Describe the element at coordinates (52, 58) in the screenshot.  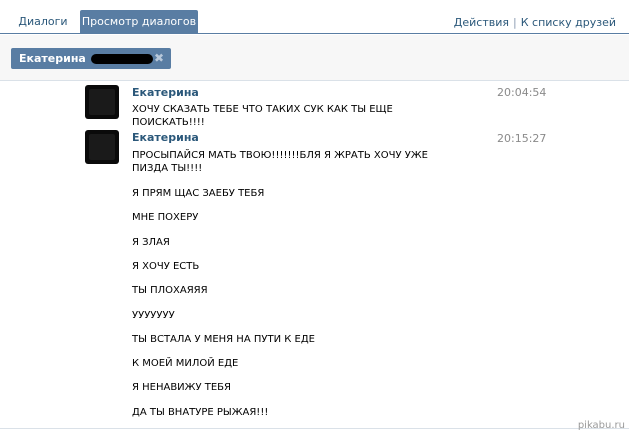
I see `participant-chip-label: Екатерина` at that location.